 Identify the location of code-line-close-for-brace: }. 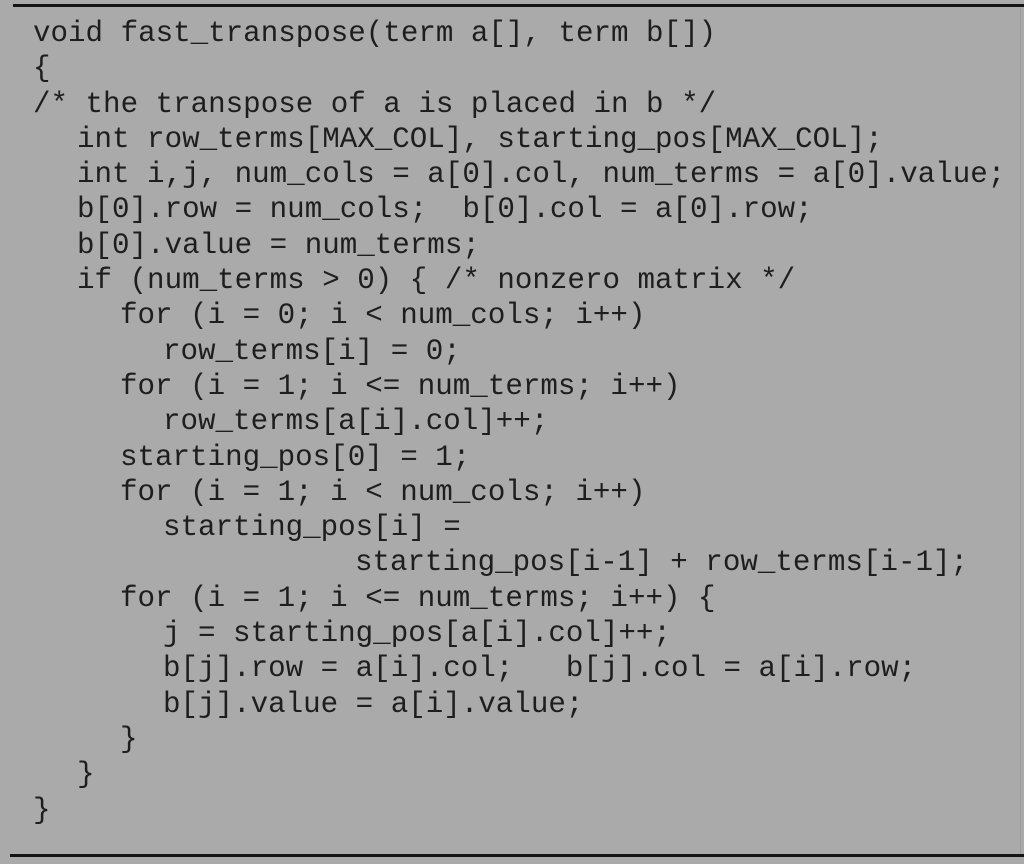
(129, 739).